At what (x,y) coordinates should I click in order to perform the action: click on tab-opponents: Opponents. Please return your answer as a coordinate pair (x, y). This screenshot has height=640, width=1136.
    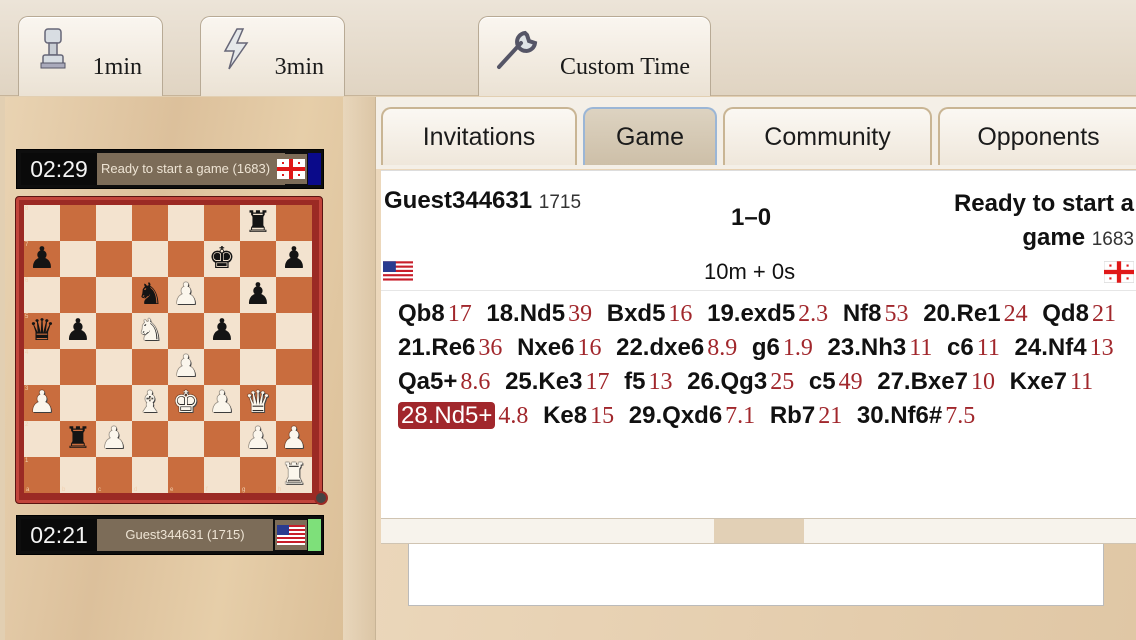
    Looking at the image, I should click on (1037, 136).